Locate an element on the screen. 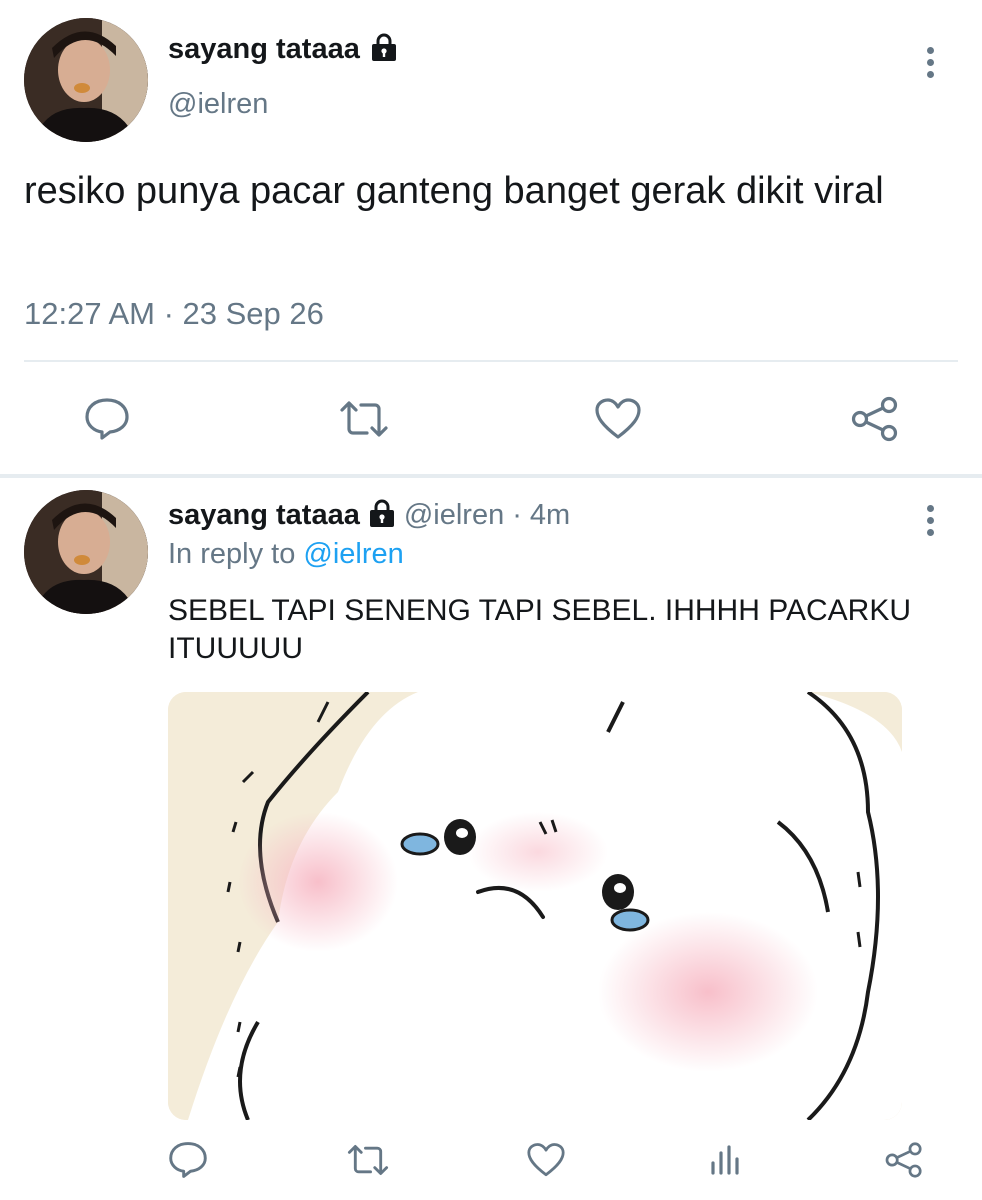  reply-to-link: @ielren is located at coordinates (353, 554).